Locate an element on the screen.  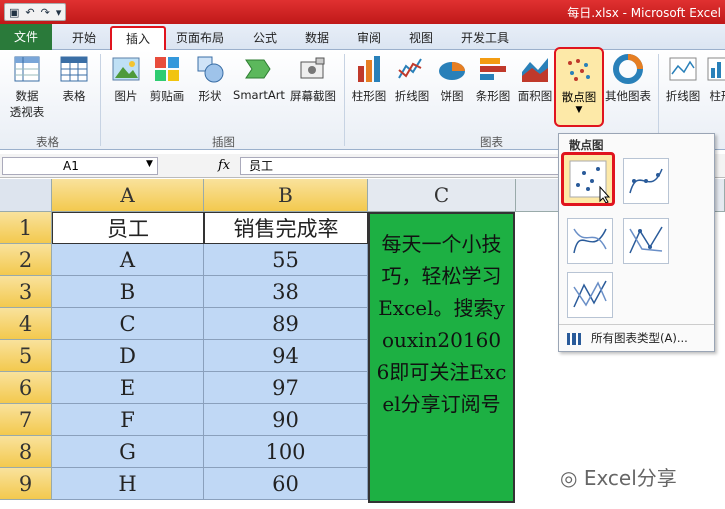
shapes-button: 形状 is located at coordinates (210, 79).